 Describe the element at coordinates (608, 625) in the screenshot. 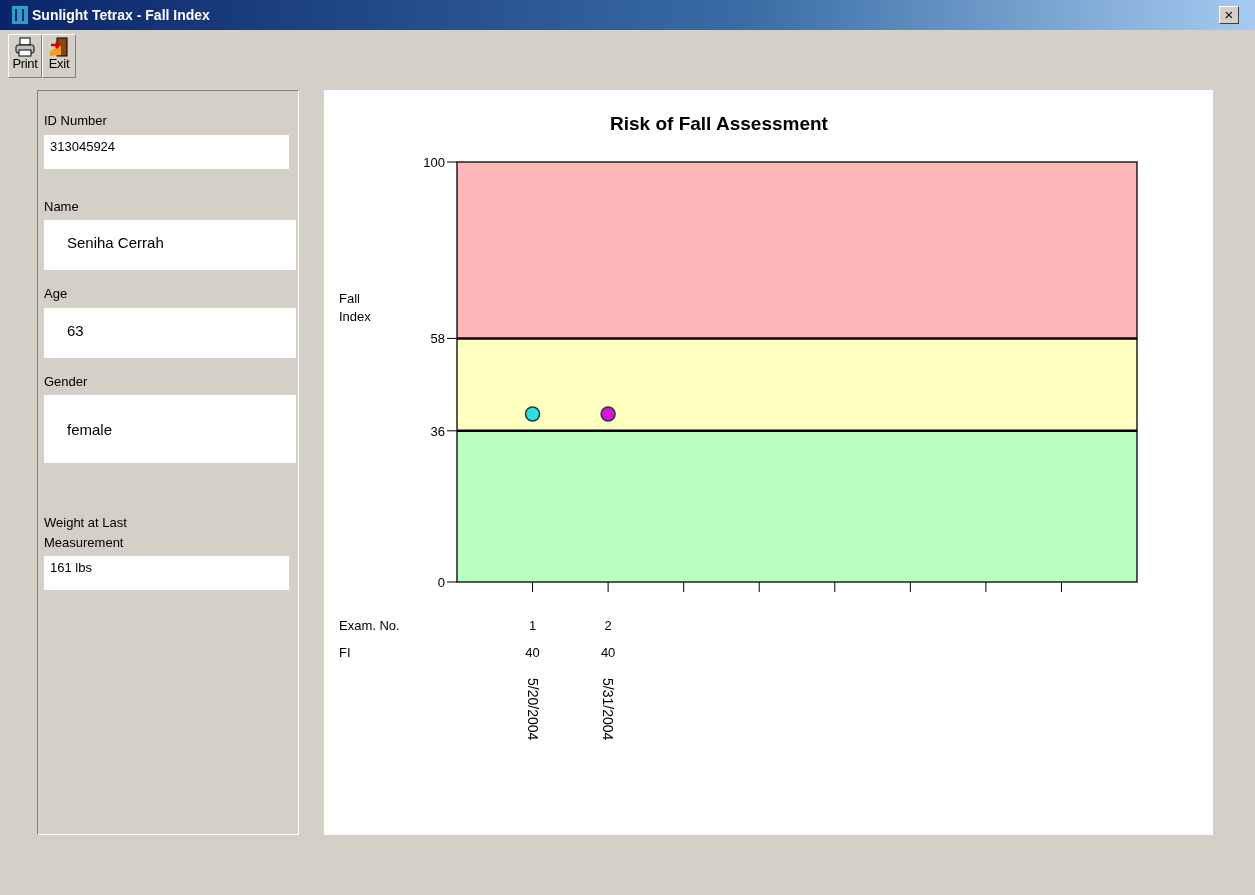

I see `exam-number: 2` at that location.